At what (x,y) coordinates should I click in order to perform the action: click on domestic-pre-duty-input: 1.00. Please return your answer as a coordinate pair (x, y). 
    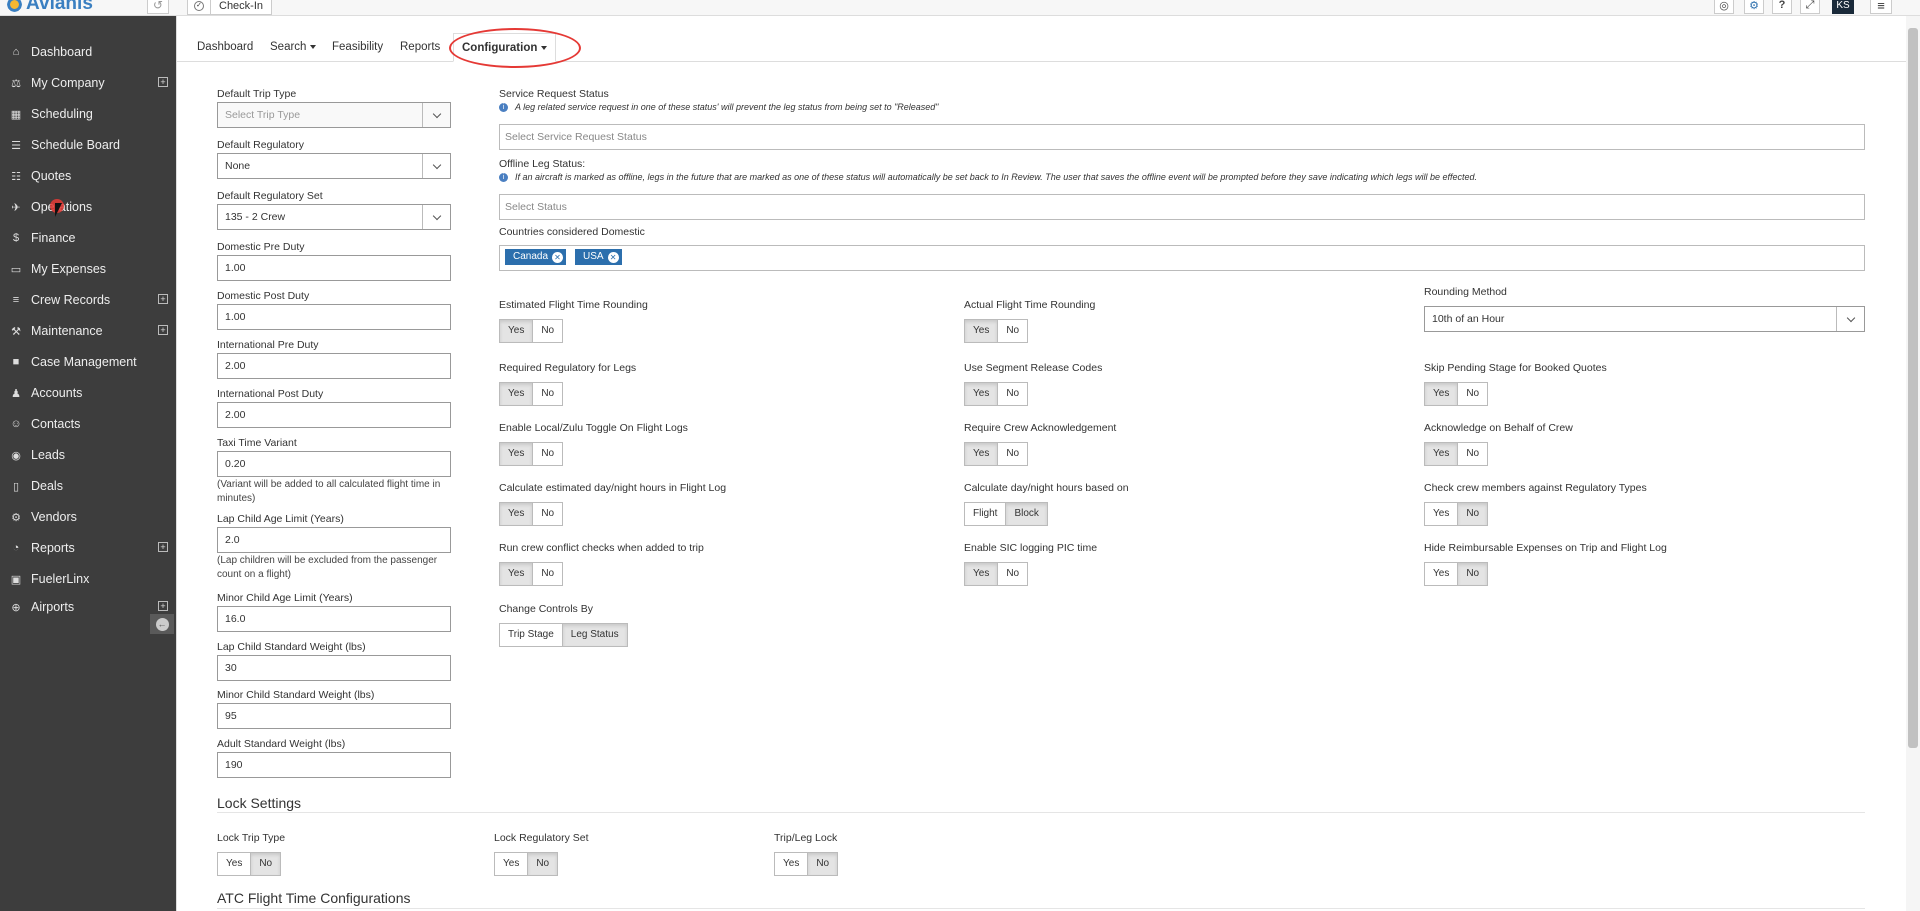
    Looking at the image, I should click on (334, 268).